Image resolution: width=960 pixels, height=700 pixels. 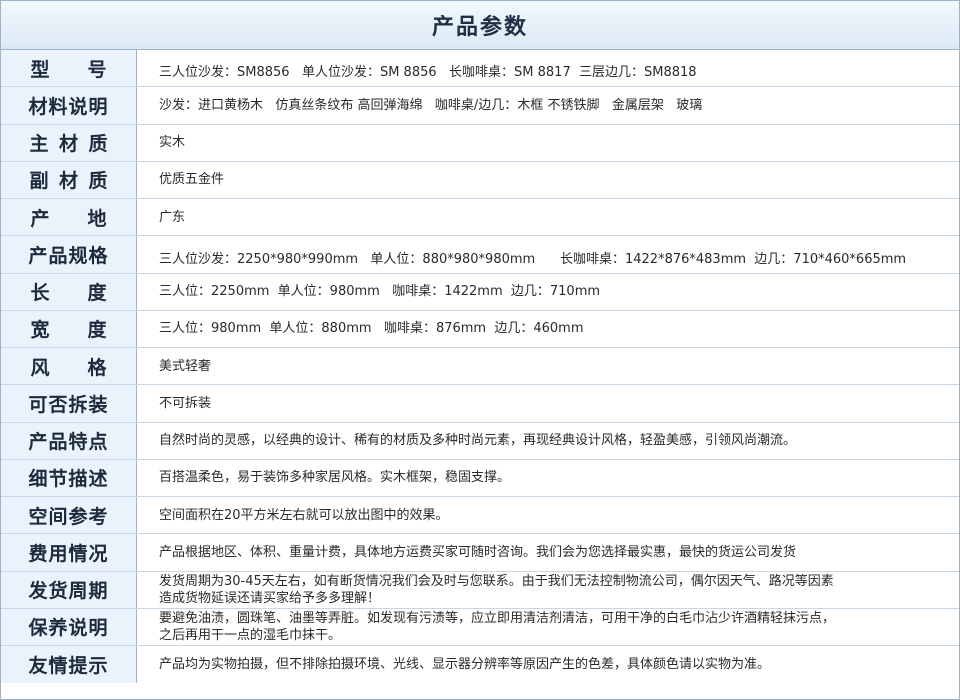 I want to click on table-row: 风格 美式轻奢, so click(x=480, y=367).